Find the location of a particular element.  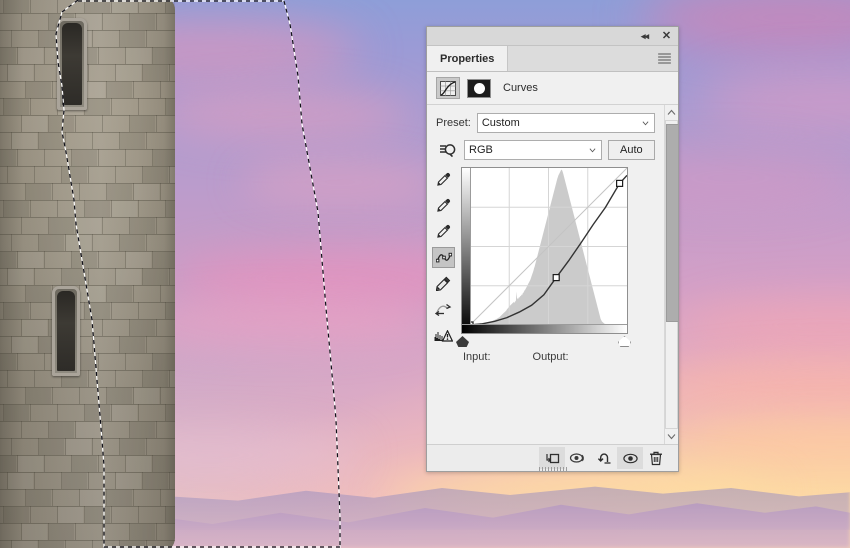

scroll-down-arrow is located at coordinates (671, 436).